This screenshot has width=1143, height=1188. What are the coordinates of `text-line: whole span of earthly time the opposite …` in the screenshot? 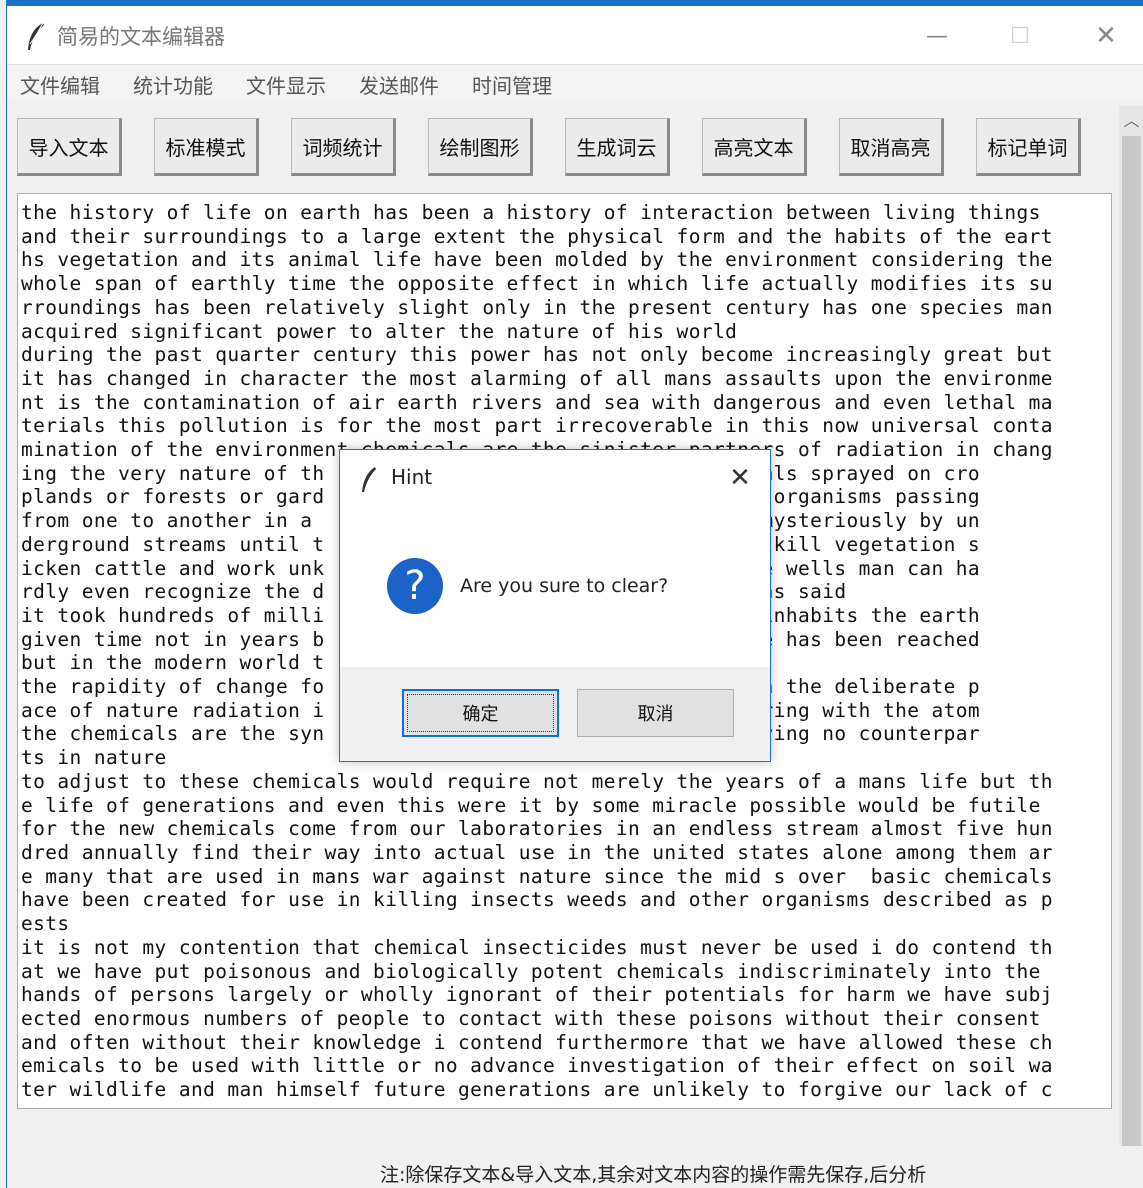 It's located at (537, 284).